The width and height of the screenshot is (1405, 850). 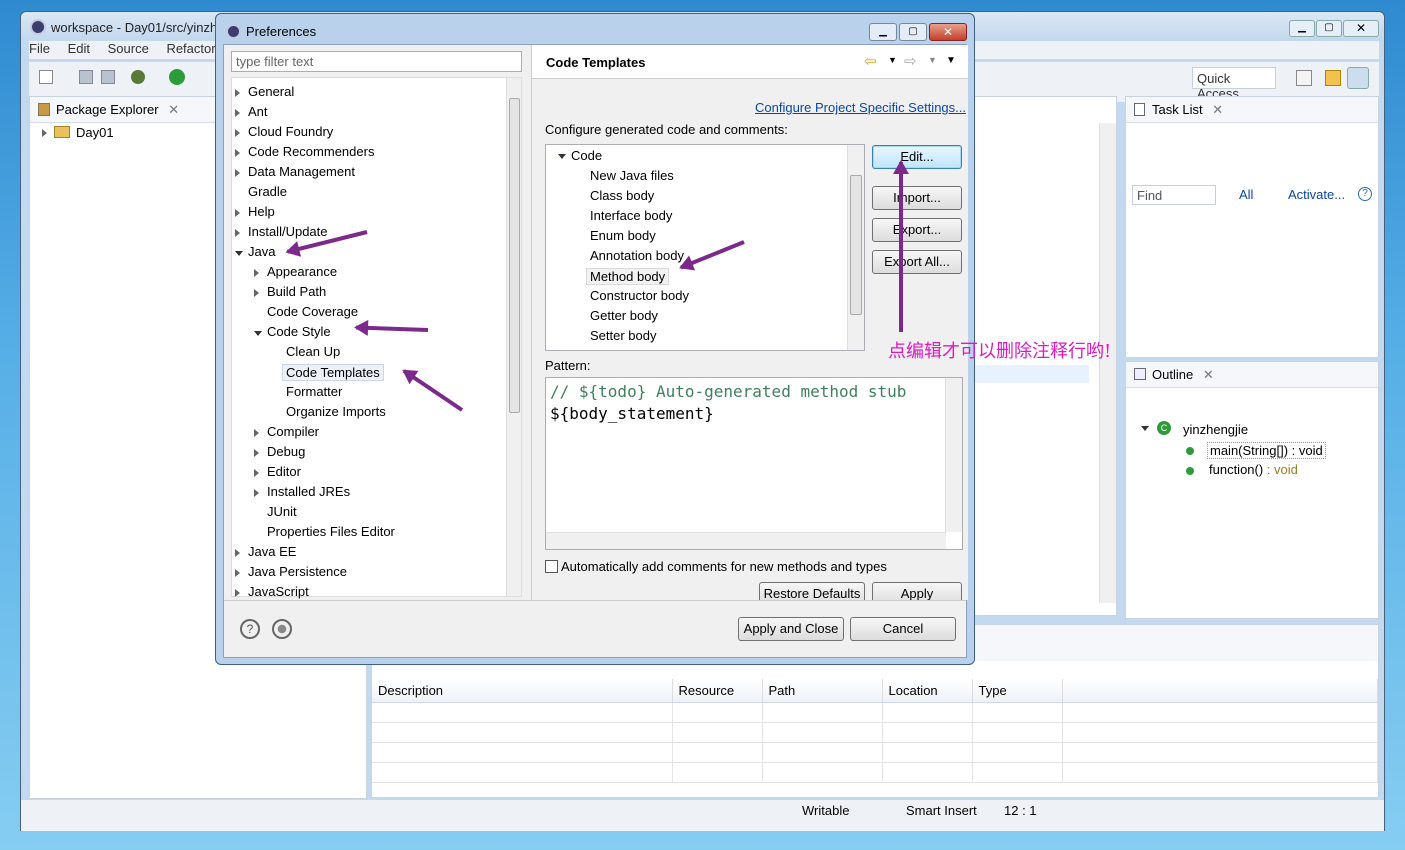 I want to click on open-perspective-icon, so click(x=1304, y=78).